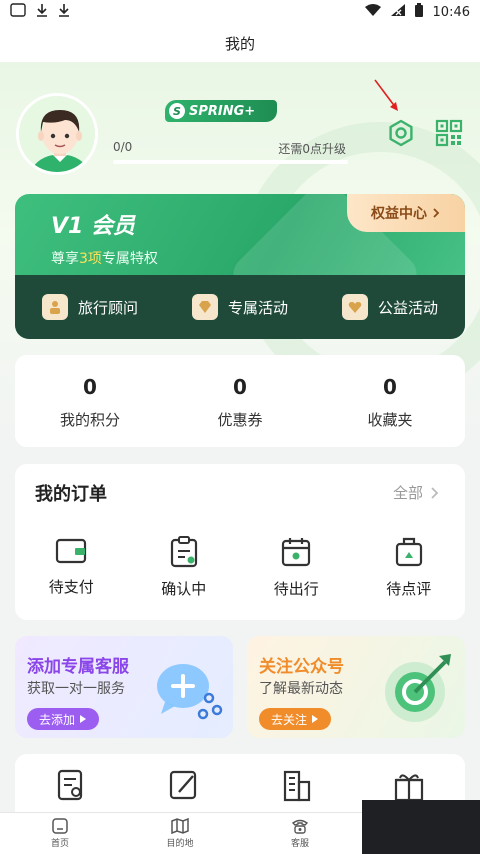  I want to click on add-customer-service-banner: 添加专属客服 获取一对一服务 去添加, so click(124, 687).